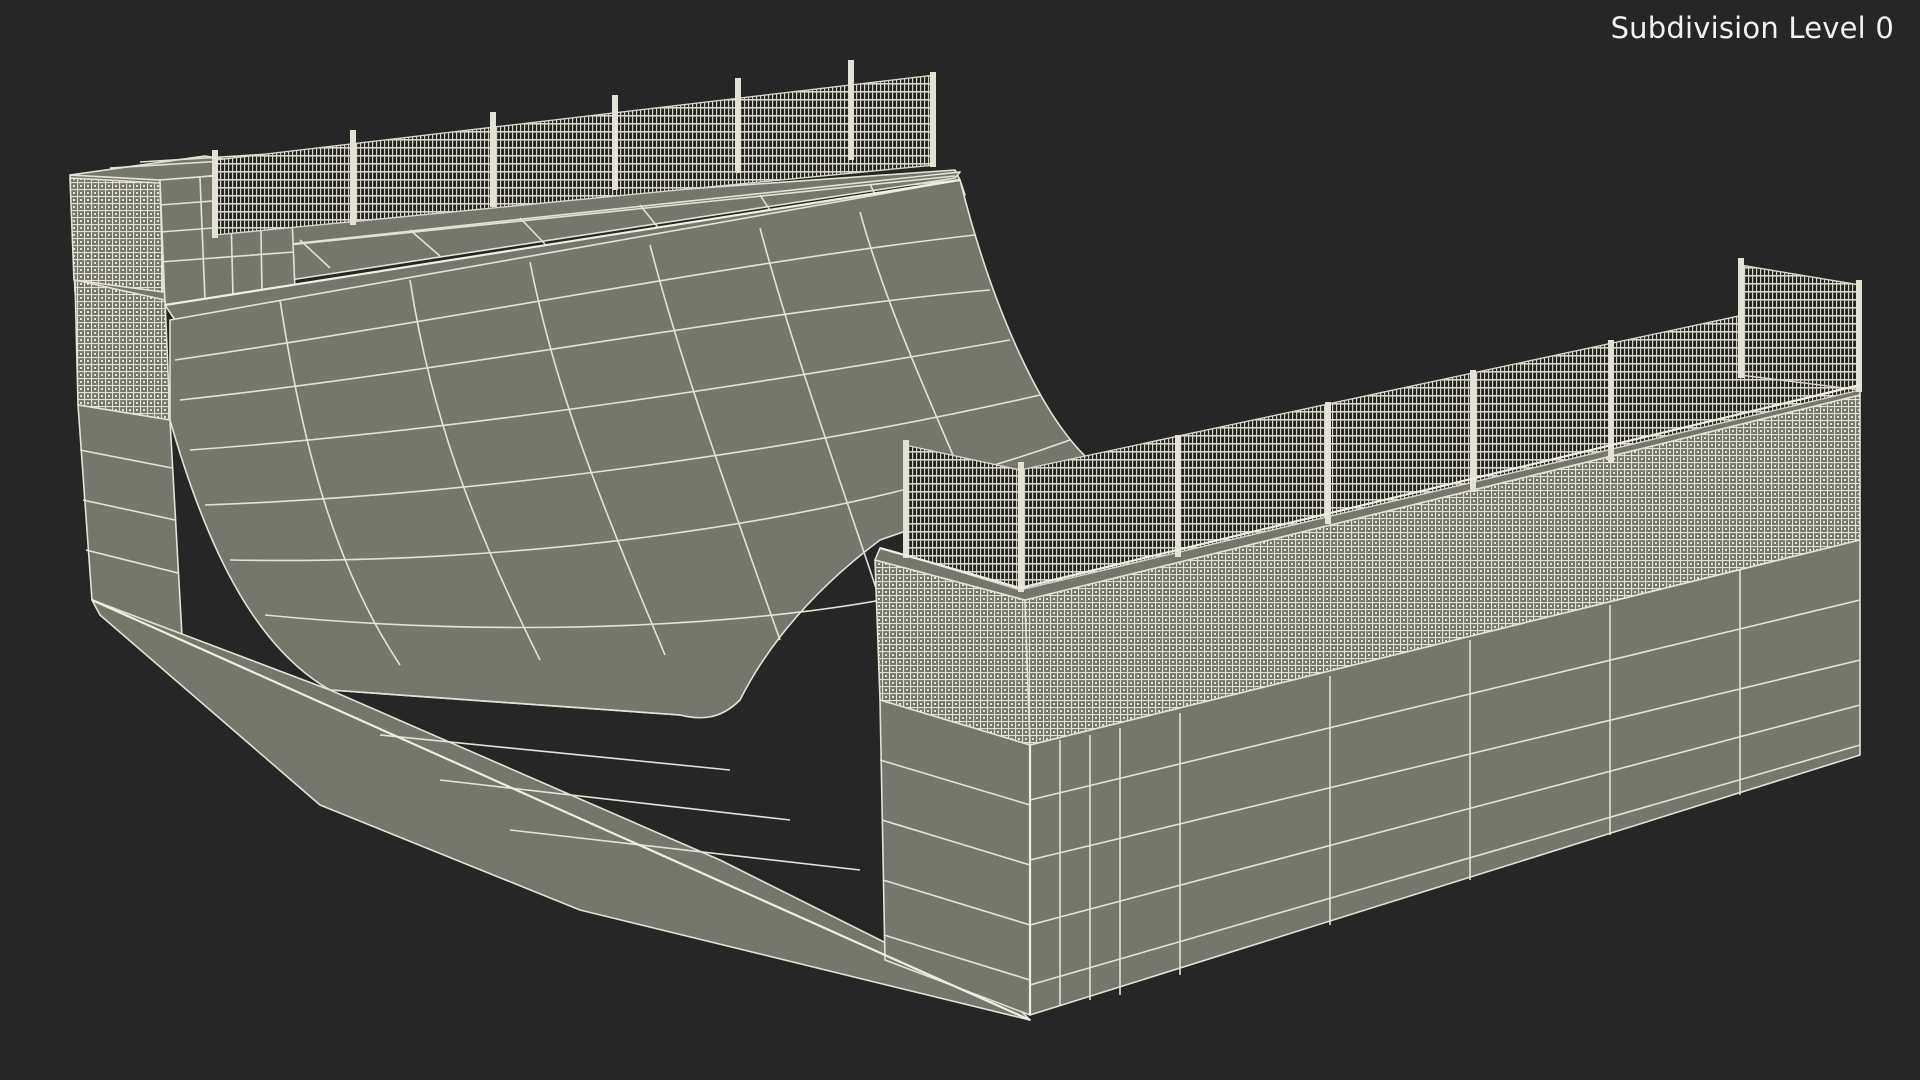 Image resolution: width=1920 pixels, height=1080 pixels. What do you see at coordinates (122, 350) in the screenshot?
I see `left-mesh-band` at bounding box center [122, 350].